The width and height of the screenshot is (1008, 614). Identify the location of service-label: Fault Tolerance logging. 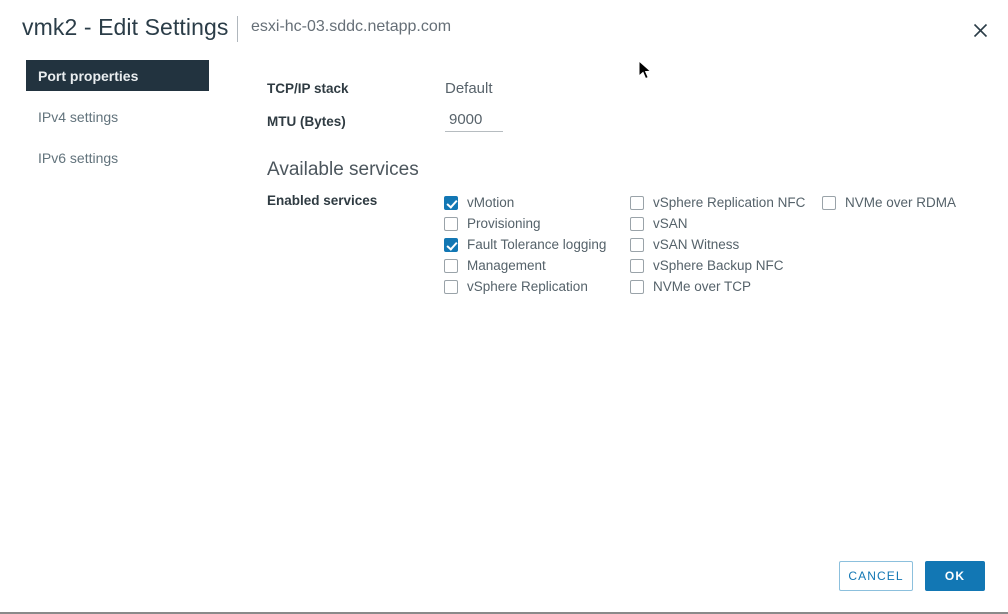
(537, 244).